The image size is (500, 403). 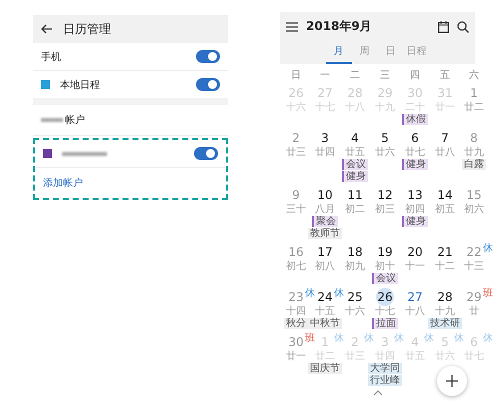 I want to click on lunar-date: 十三, so click(x=474, y=266).